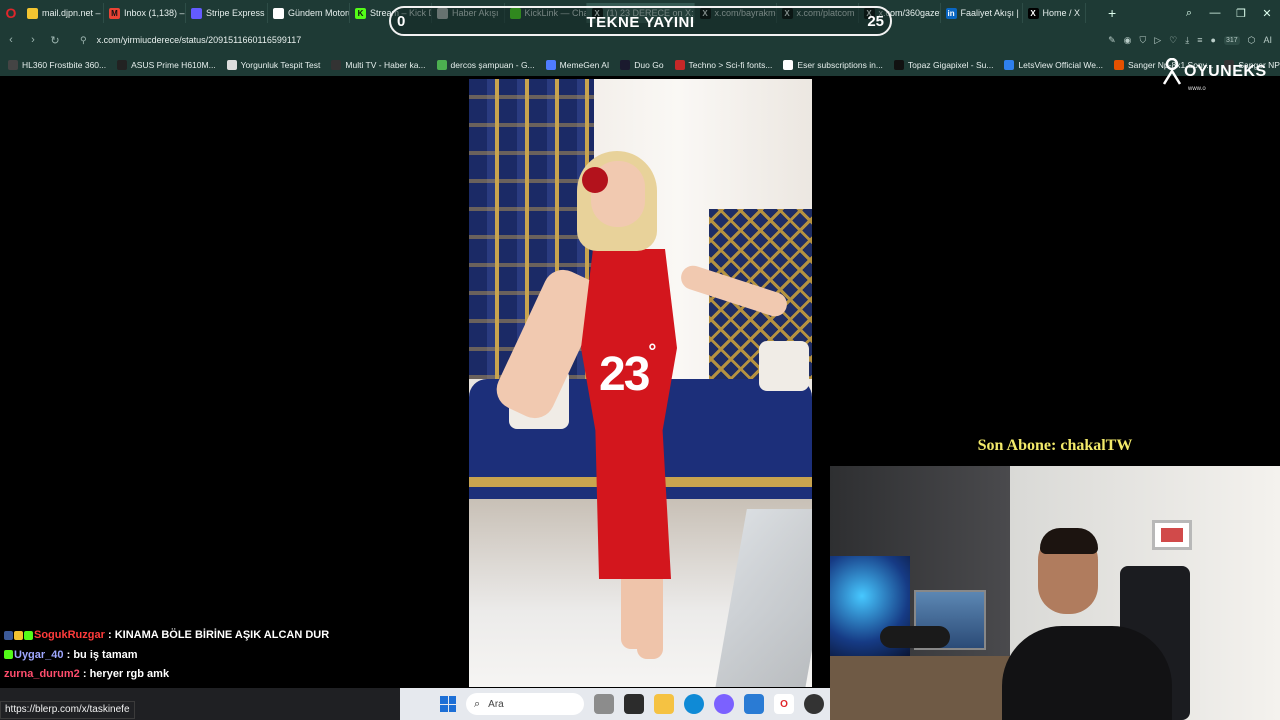 The height and width of the screenshot is (720, 1280). I want to click on bookmark-label: Yorgunluk Tespit Test, so click(280, 65).